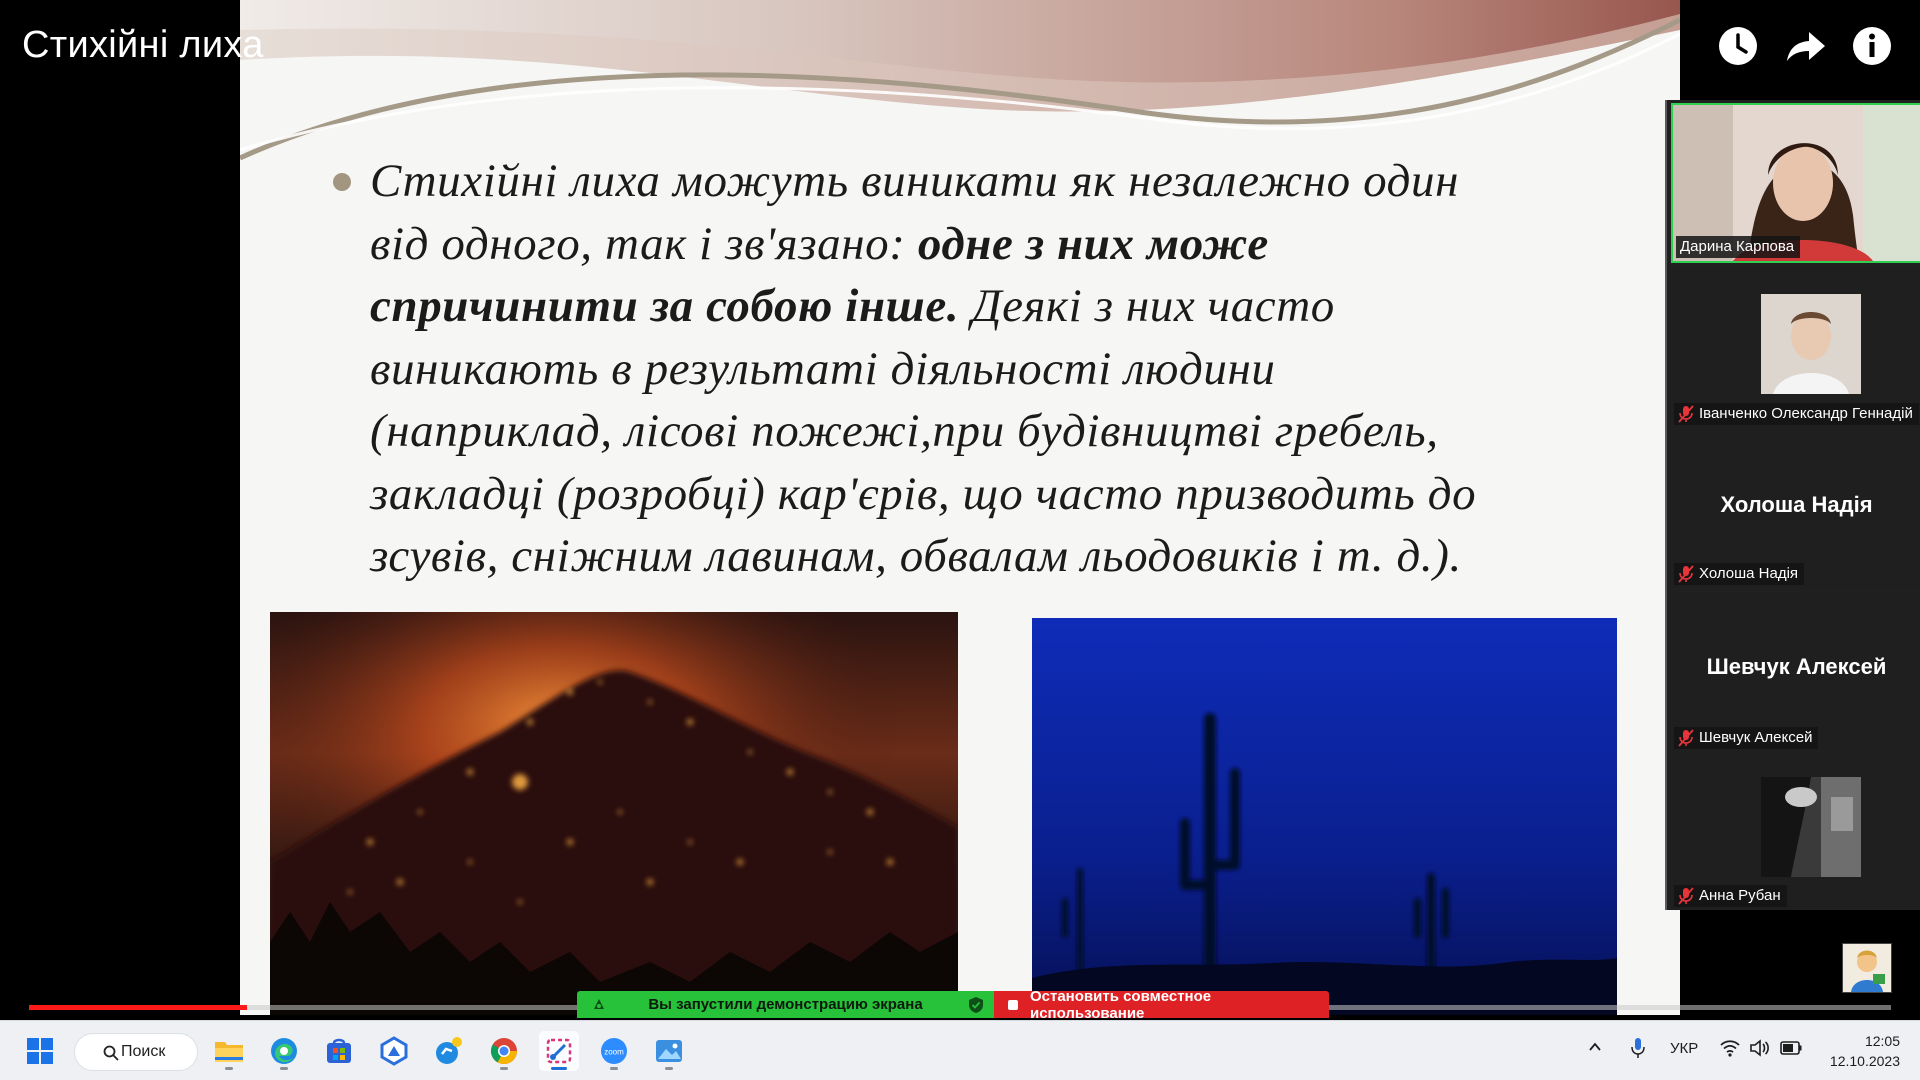  Describe the element at coordinates (559, 1068) in the screenshot. I see `active-indicator` at that location.